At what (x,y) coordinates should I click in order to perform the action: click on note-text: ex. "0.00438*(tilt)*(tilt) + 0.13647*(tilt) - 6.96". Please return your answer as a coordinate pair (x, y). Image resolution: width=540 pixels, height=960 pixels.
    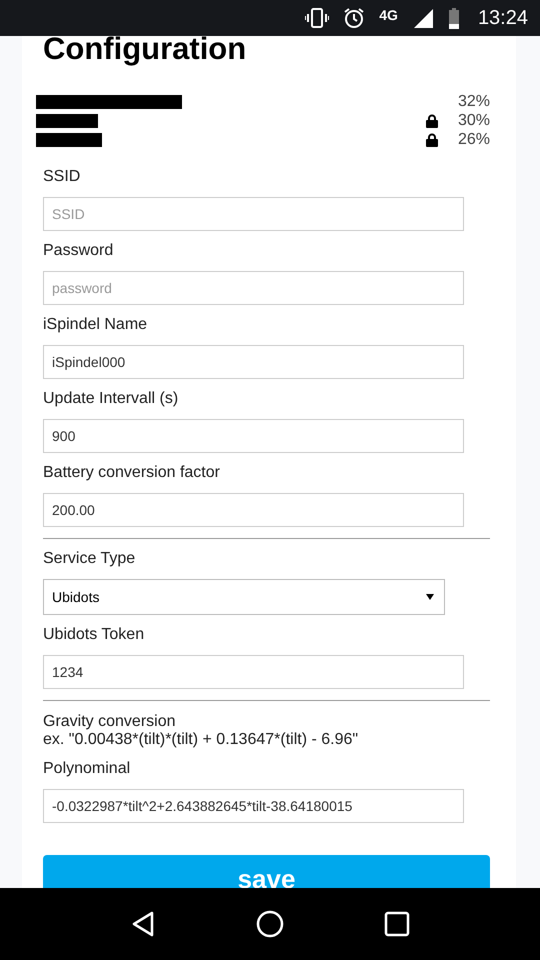
    Looking at the image, I should click on (201, 740).